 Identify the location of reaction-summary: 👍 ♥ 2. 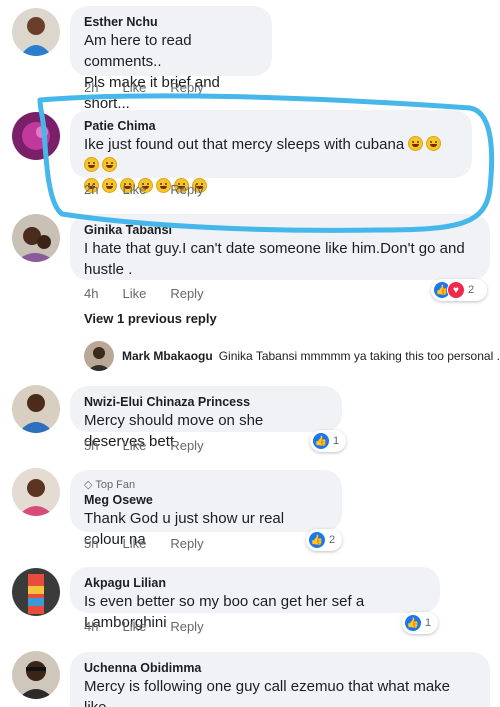
(459, 290).